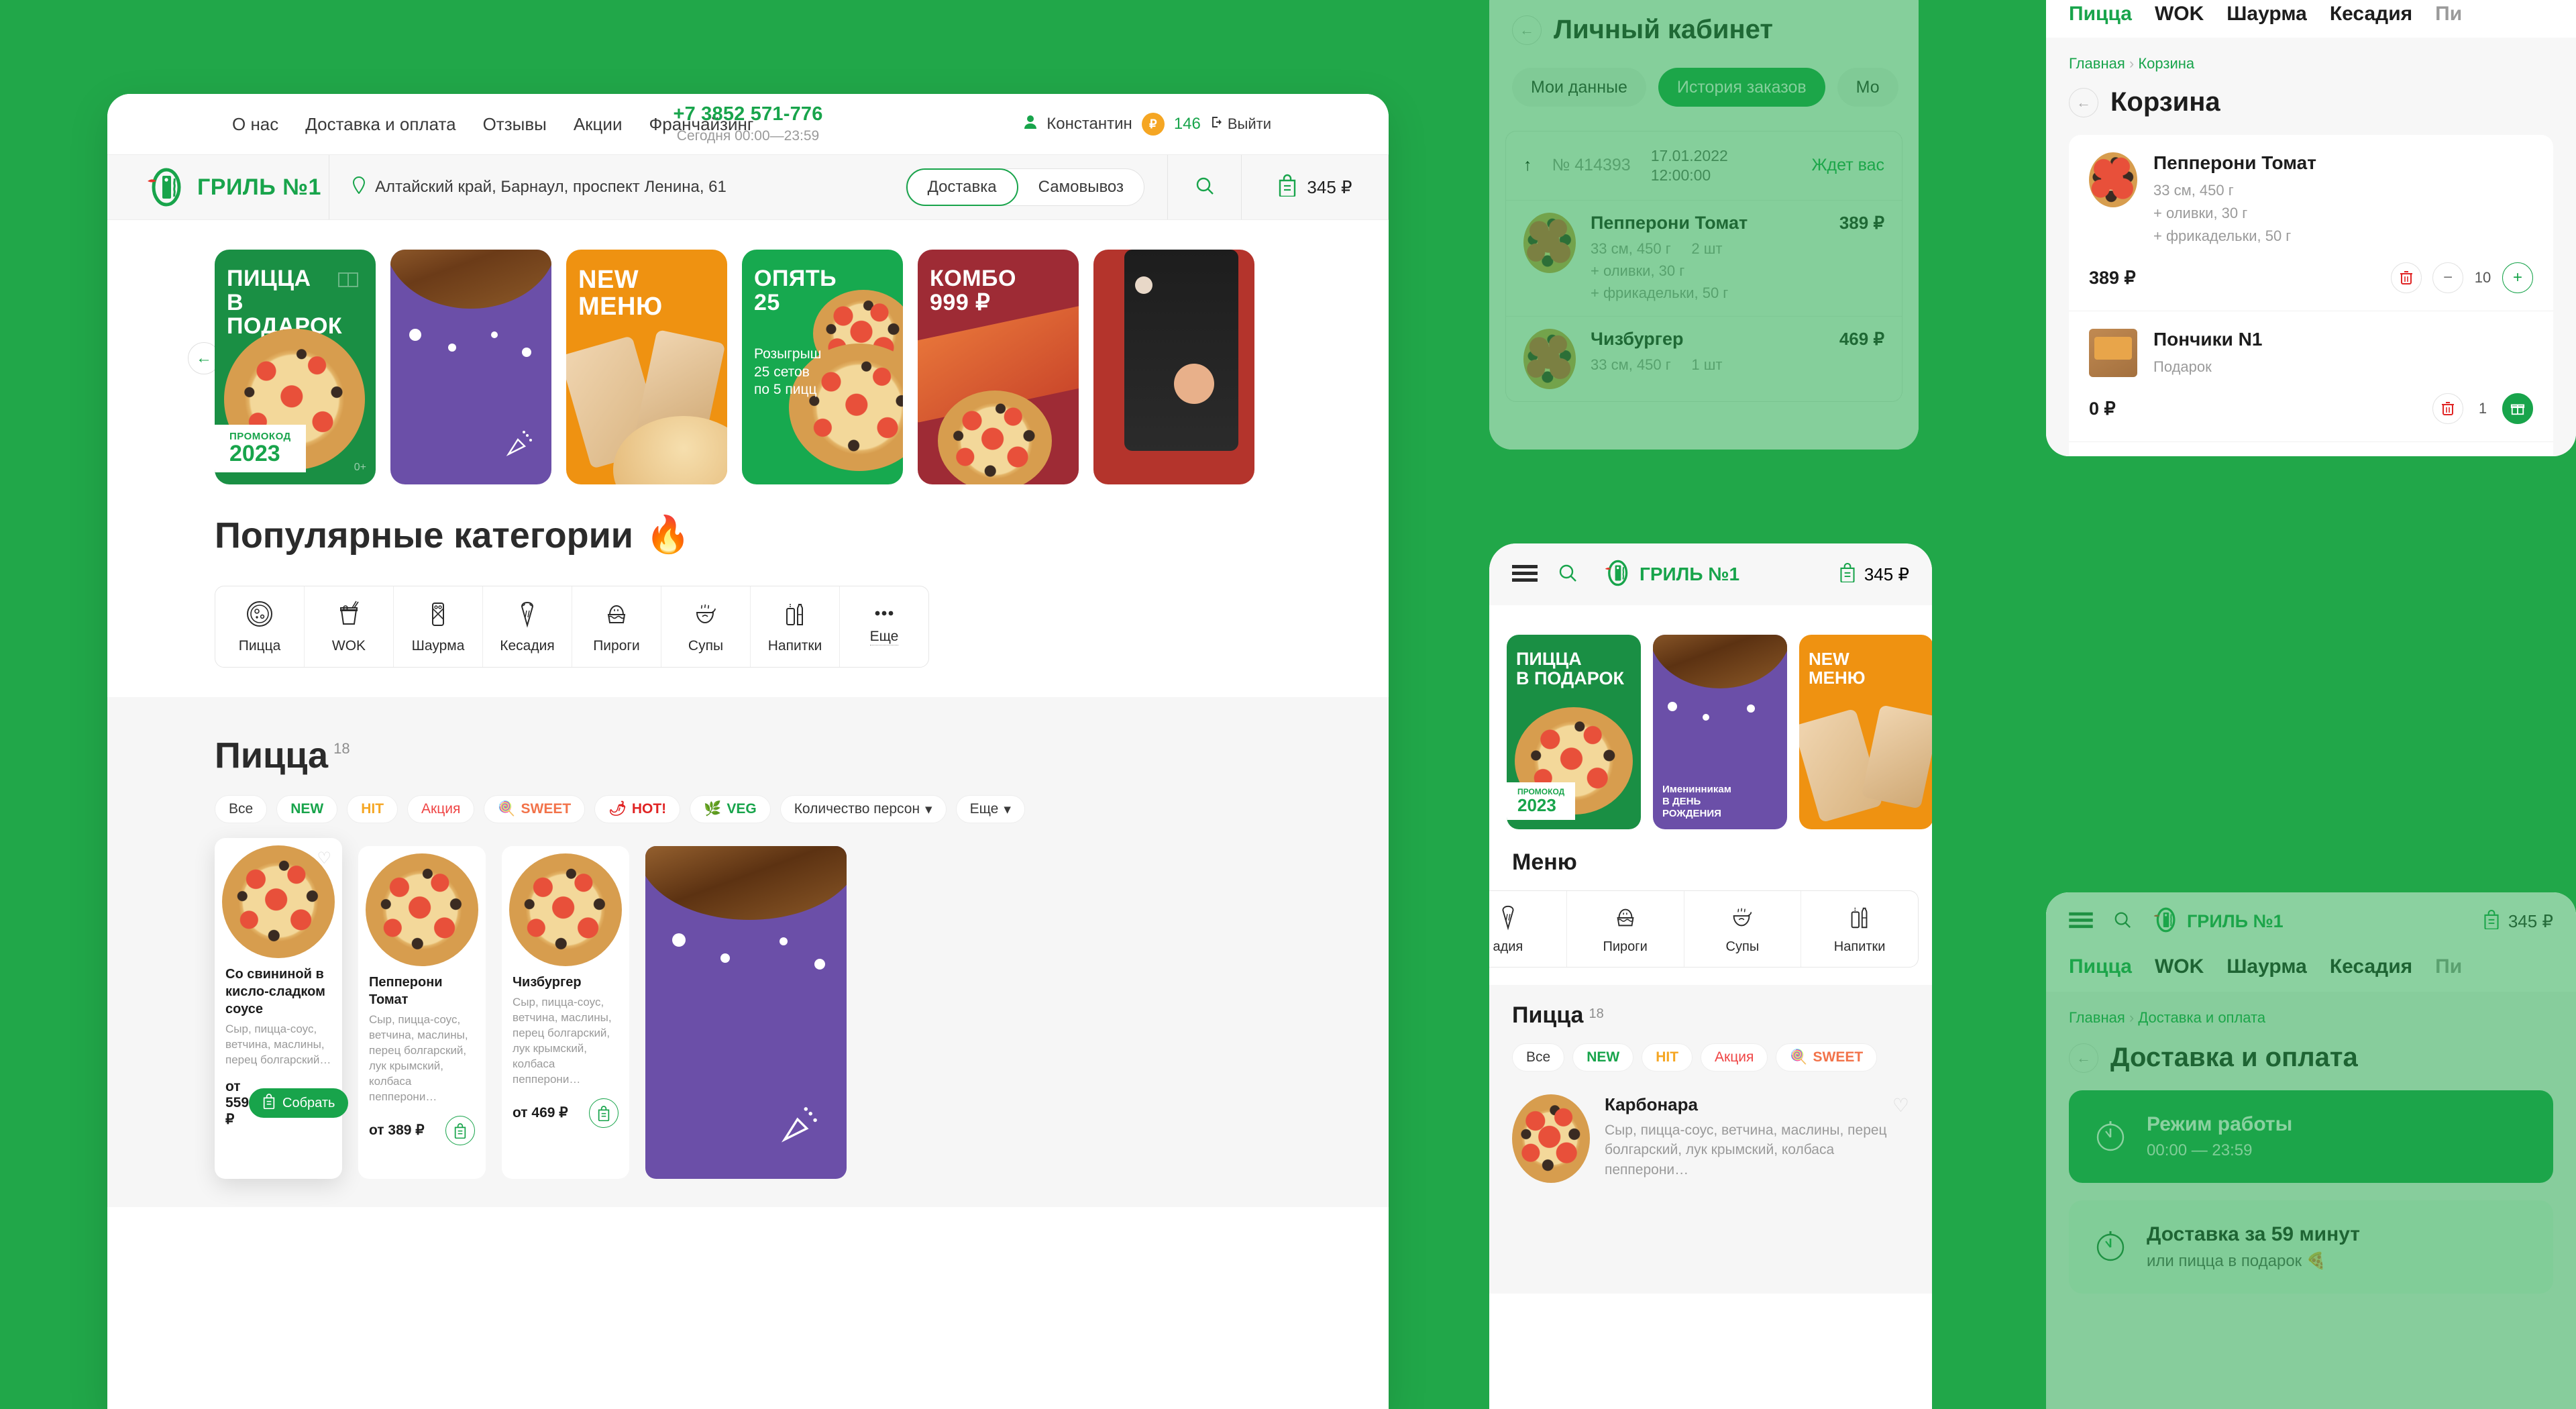 The height and width of the screenshot is (1409, 2576). What do you see at coordinates (1720, 732) in the screenshot?
I see `banner-birthday: Именинникам В ДЕНЬ РОЖДЕНИЯ` at bounding box center [1720, 732].